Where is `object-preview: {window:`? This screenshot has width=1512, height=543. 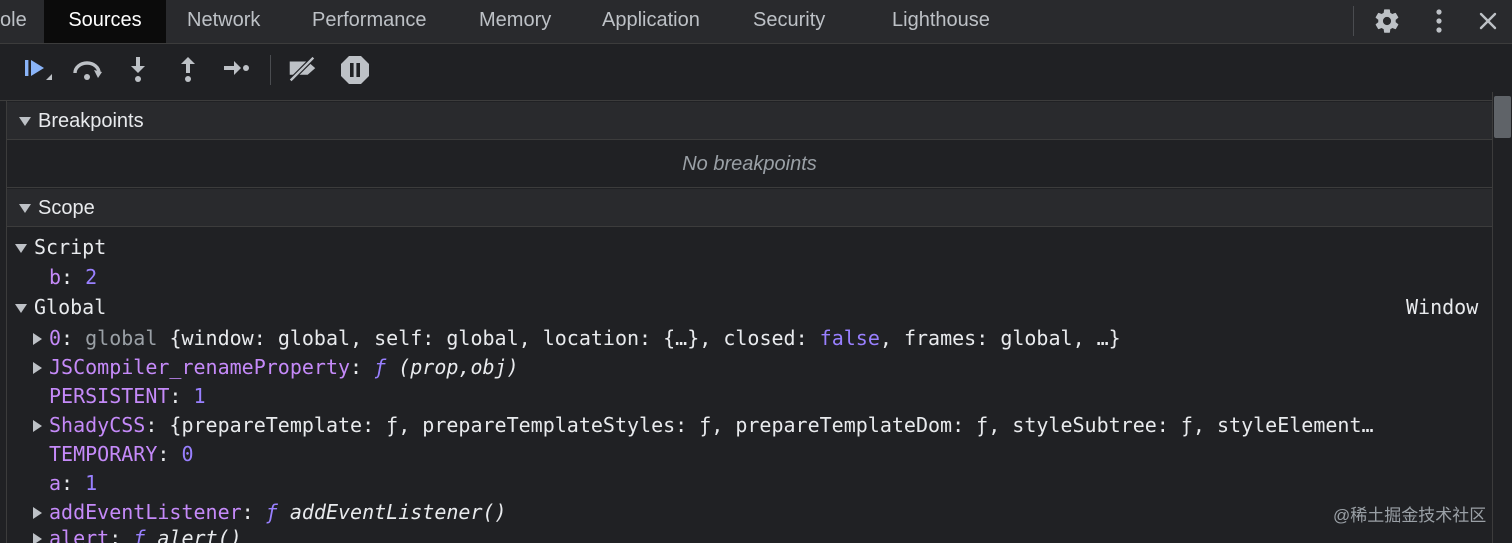
object-preview: {window: is located at coordinates (223, 338).